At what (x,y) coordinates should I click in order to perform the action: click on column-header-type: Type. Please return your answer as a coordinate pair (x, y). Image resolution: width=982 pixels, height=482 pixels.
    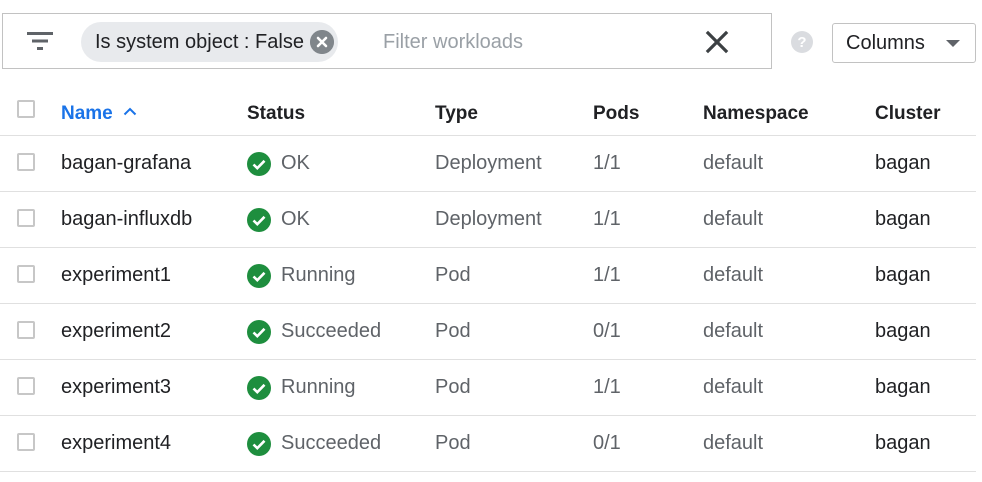
    Looking at the image, I should click on (456, 112).